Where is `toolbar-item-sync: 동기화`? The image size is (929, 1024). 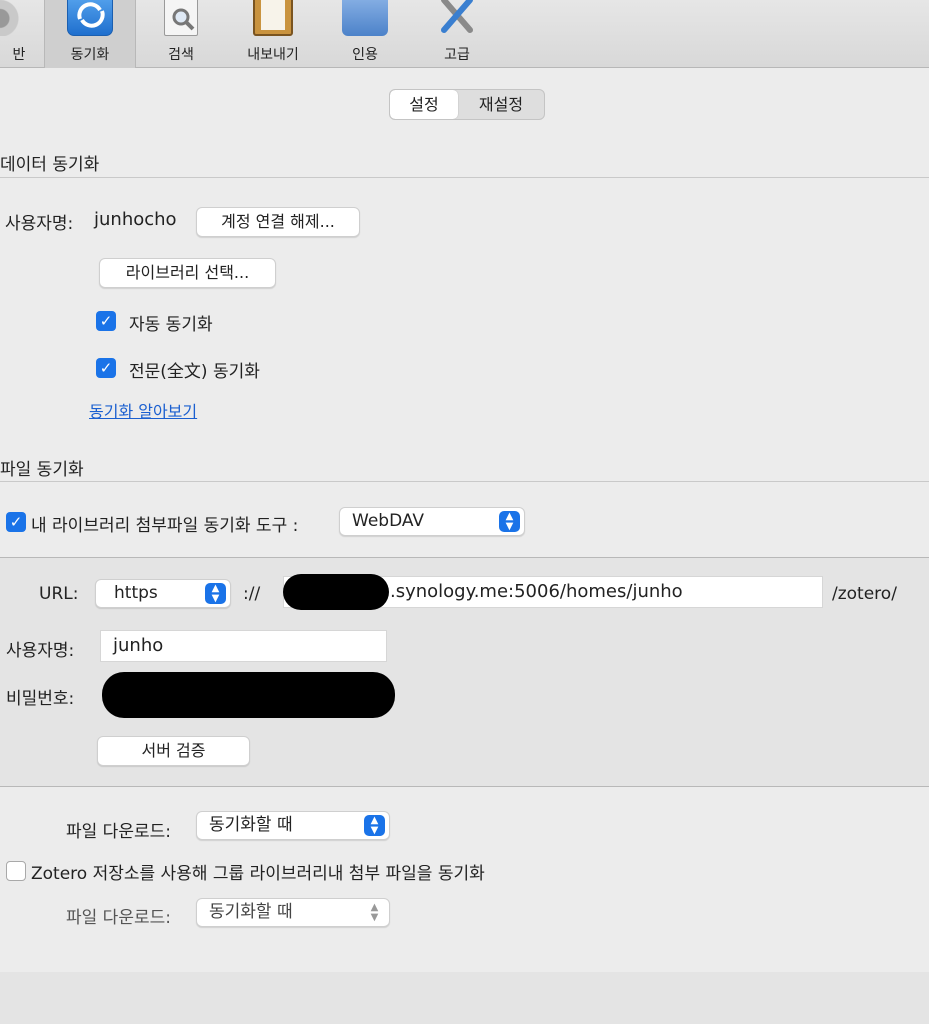
toolbar-item-sync: 동기화 is located at coordinates (90, 34).